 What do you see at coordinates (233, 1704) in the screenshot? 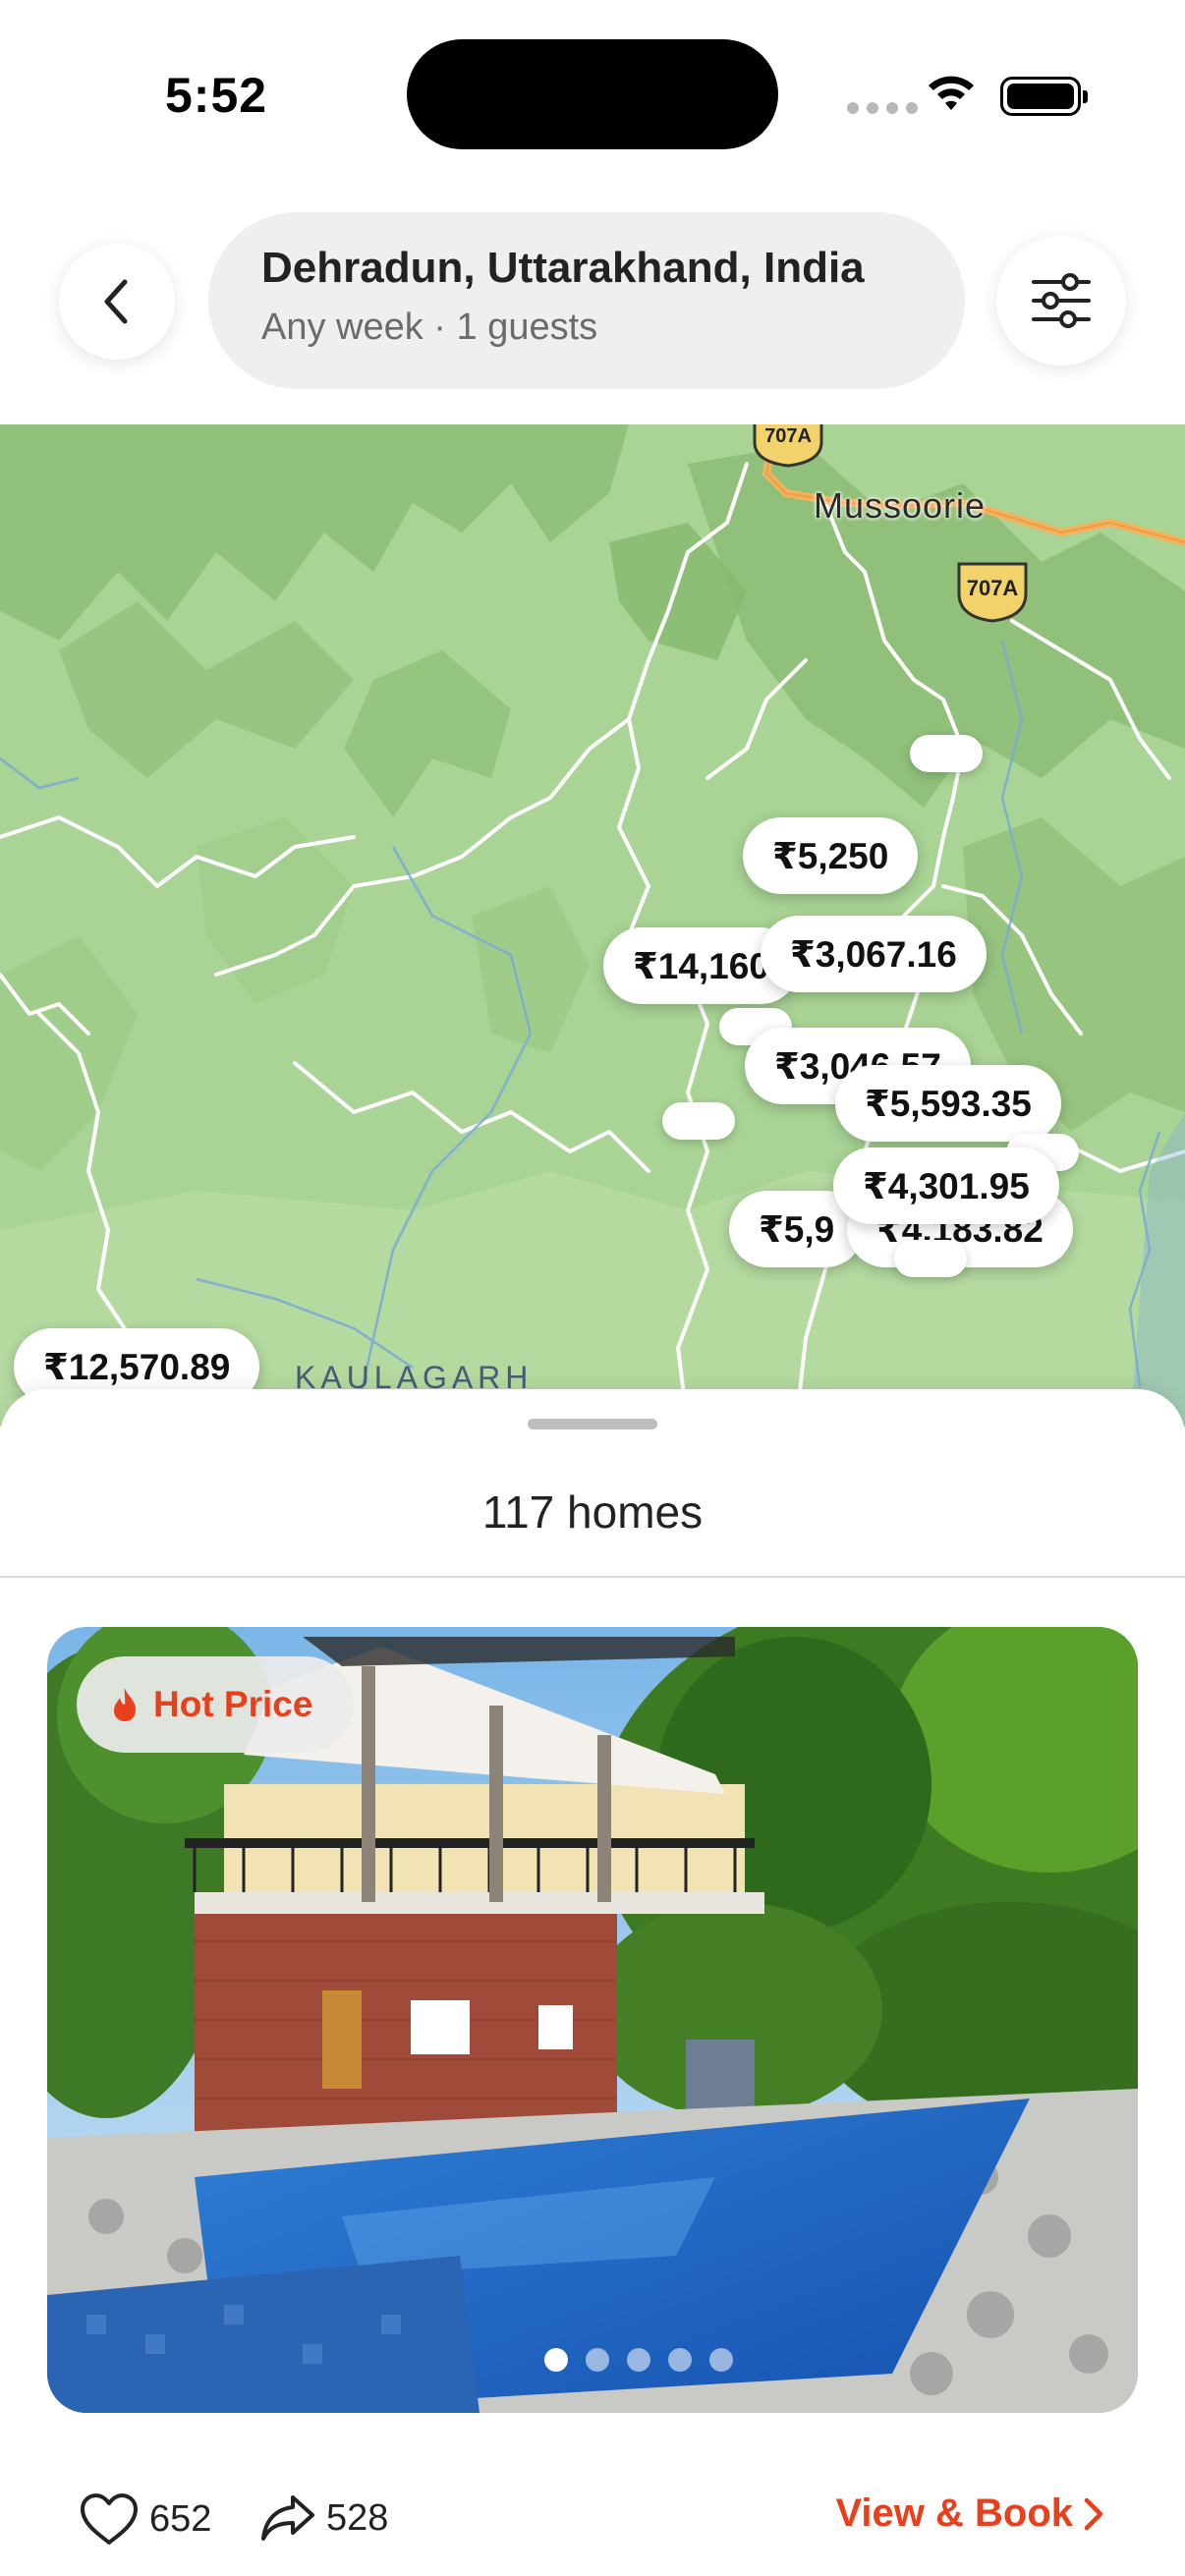
I see `hot-price-label: Hot Price` at bounding box center [233, 1704].